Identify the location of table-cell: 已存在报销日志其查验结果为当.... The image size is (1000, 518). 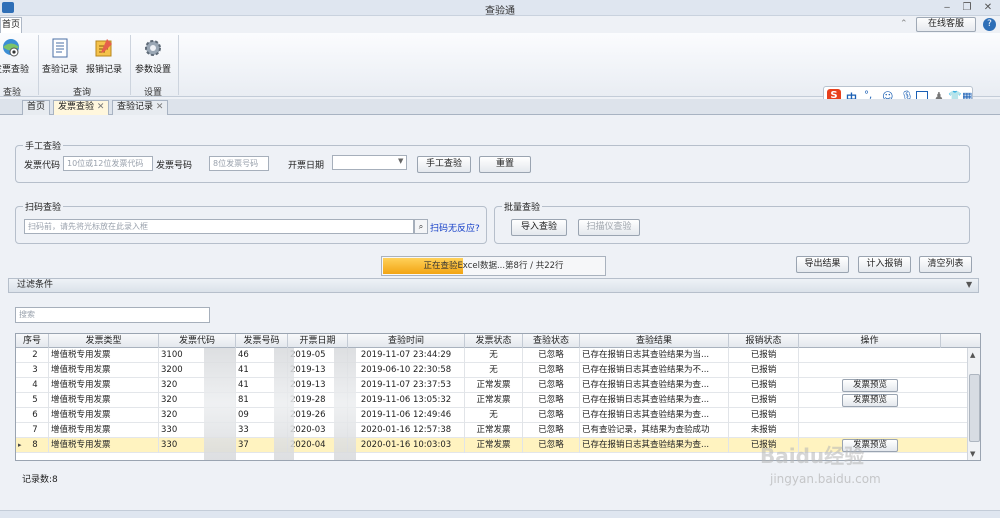
(654, 355).